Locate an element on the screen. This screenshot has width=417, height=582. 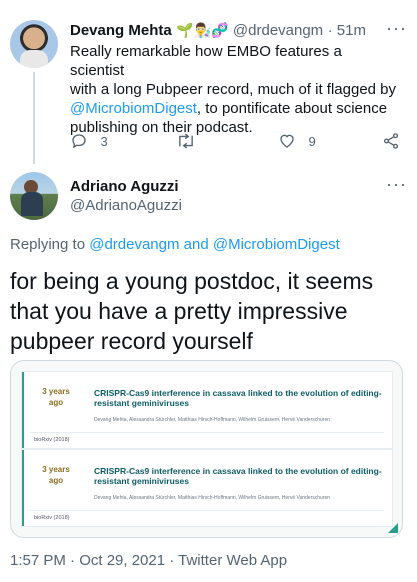
main-tweet-header: Adriano Aguzzi @AdrianoAguzzi is located at coordinates (126, 196).